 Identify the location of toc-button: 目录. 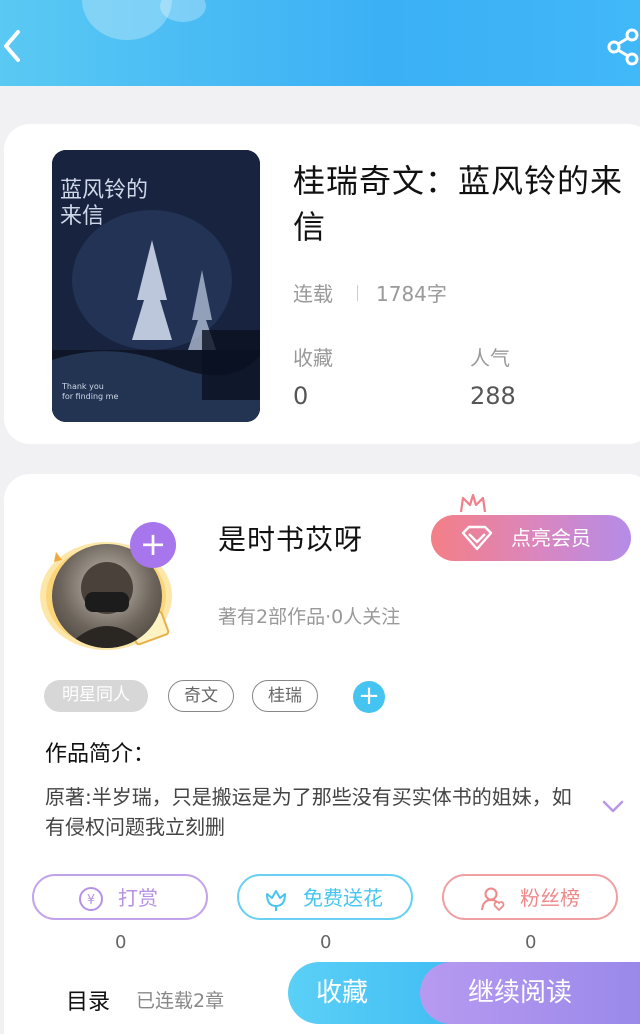
(88, 1000).